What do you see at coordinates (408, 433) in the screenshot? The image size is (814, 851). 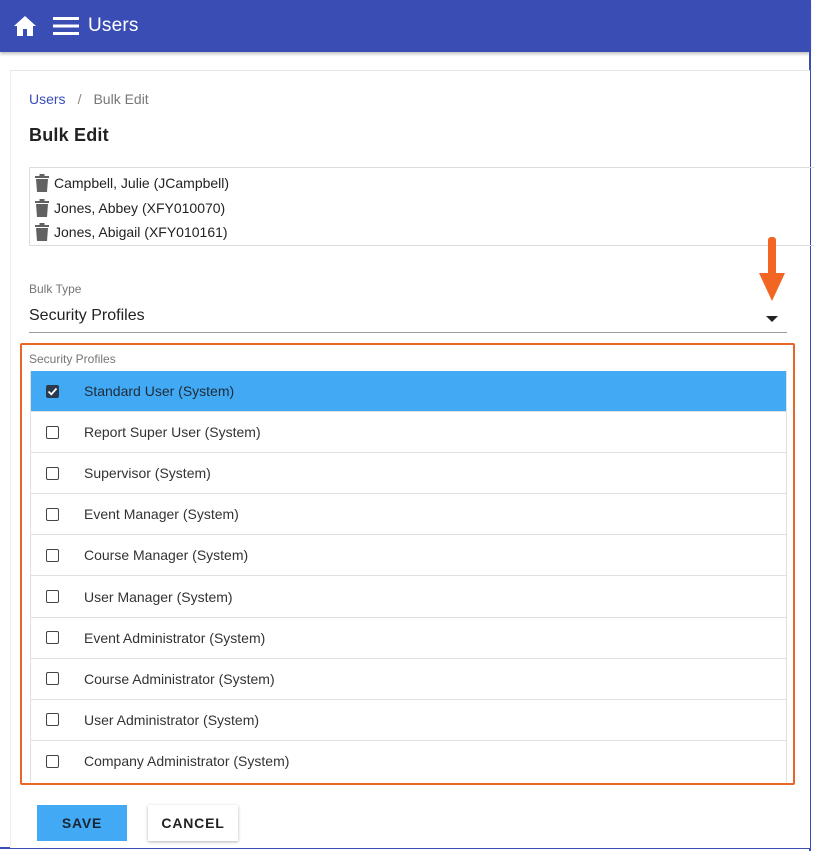 I see `security-profile-option: Report Super User (System)` at bounding box center [408, 433].